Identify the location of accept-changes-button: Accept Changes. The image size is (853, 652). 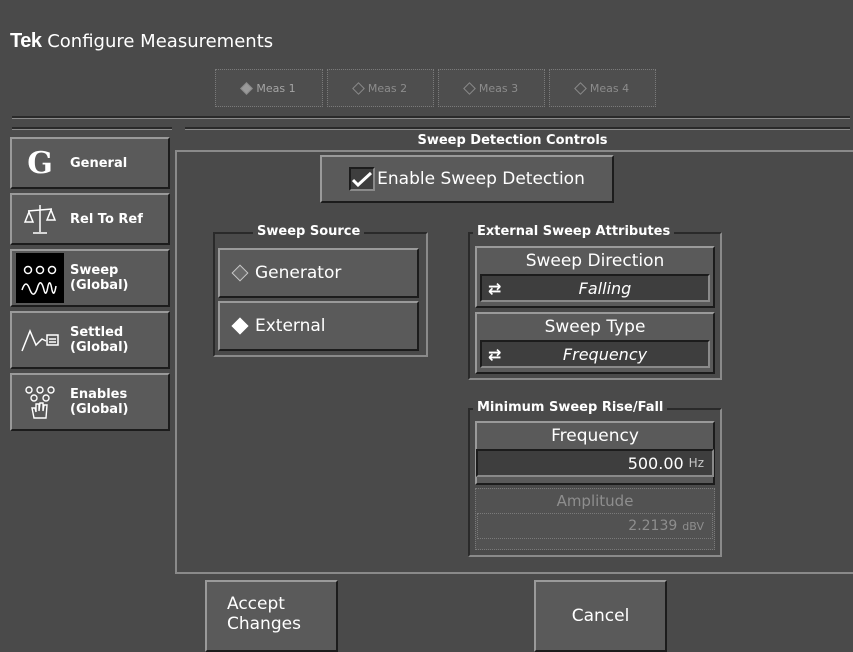
(271, 616).